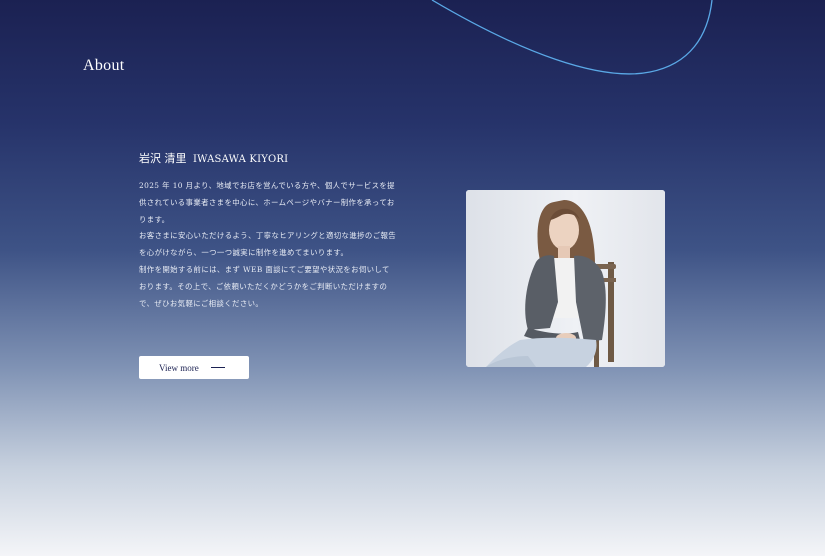 This screenshot has height=556, width=825. I want to click on view-more-button: View more, so click(194, 367).